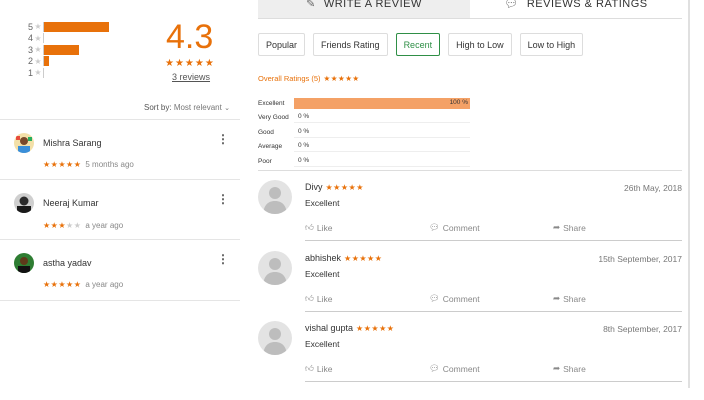  I want to click on rating-row-poor: Poor 0 %, so click(364, 161).